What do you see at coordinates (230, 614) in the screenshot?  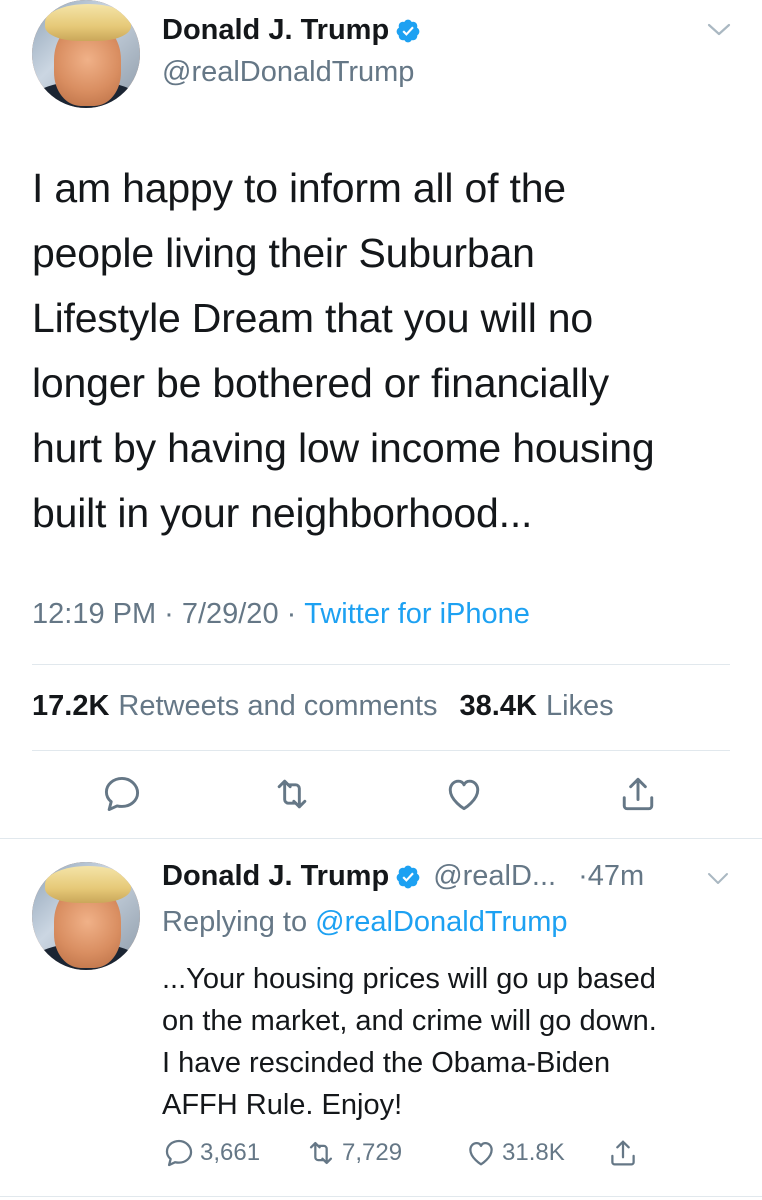 I see `tweet-date: 7/29/20` at bounding box center [230, 614].